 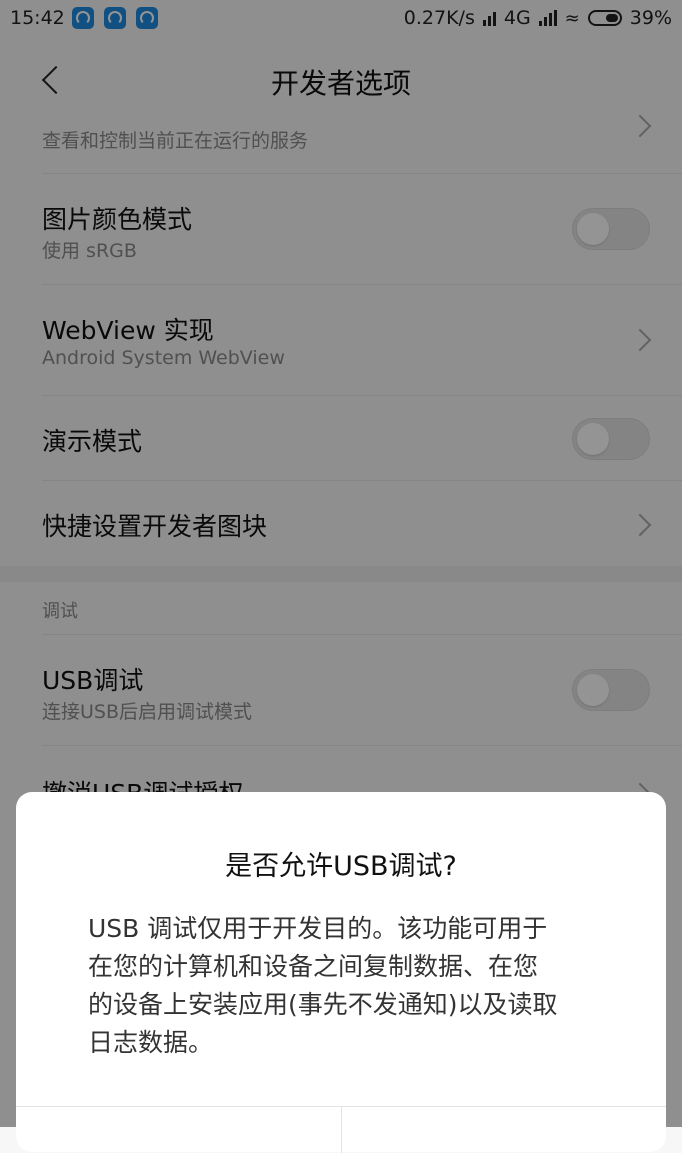 I want to click on dialog-cancel-button, so click(x=178, y=1130).